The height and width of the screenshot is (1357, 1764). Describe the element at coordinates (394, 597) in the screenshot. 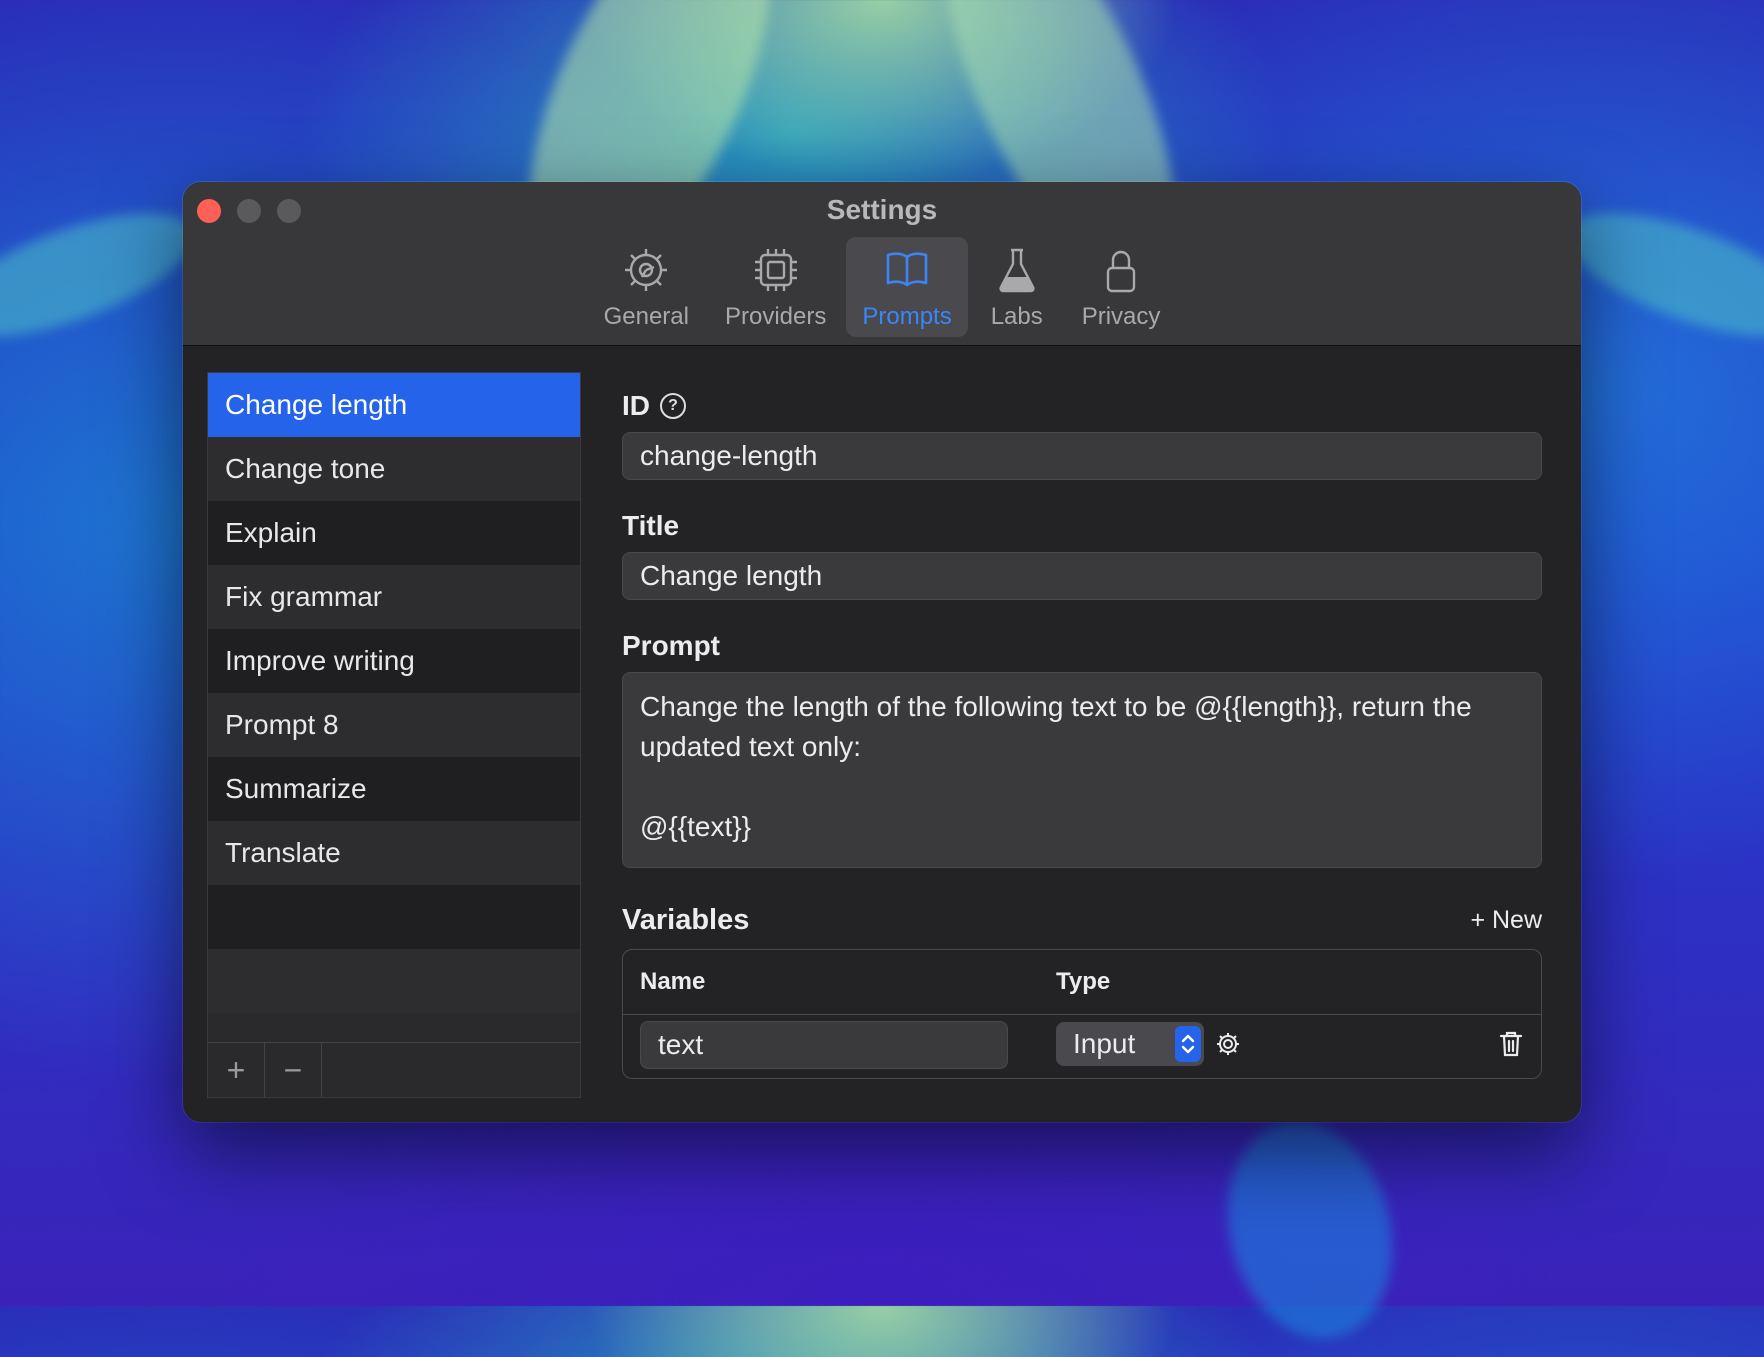

I see `list-item-fix-grammar: Fix grammar` at that location.